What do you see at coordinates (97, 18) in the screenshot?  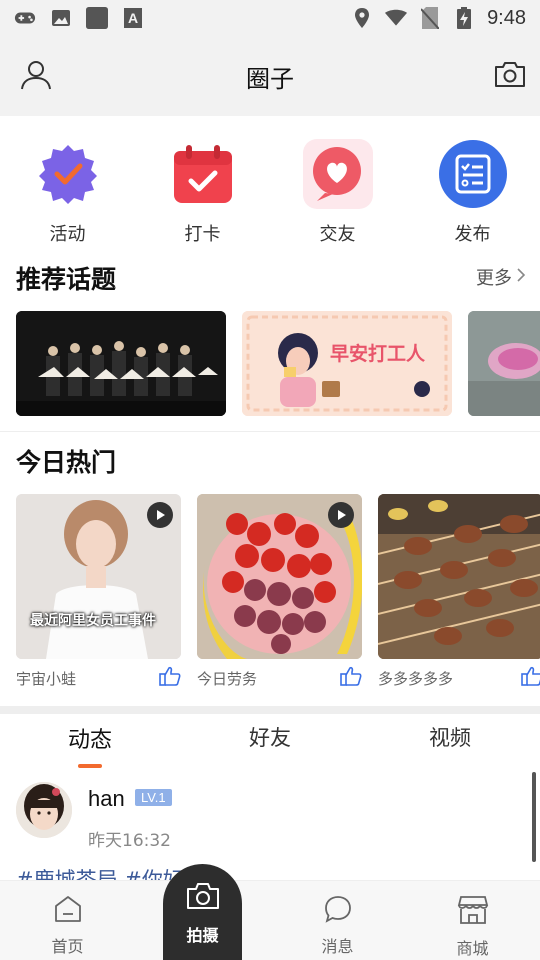 I see `square-app-icon` at bounding box center [97, 18].